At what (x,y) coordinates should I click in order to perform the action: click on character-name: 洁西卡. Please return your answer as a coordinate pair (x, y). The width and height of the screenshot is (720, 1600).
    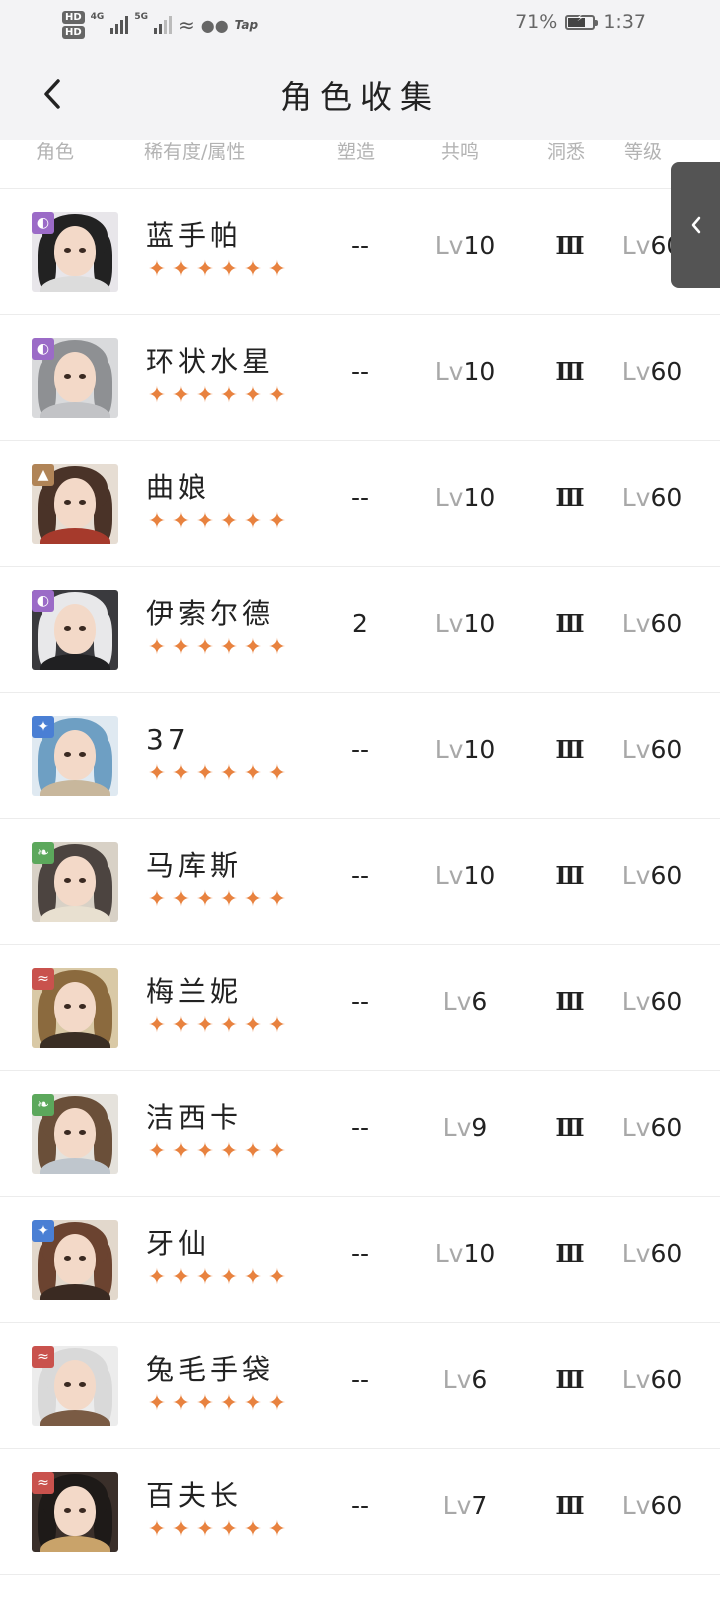
    Looking at the image, I should click on (194, 1117).